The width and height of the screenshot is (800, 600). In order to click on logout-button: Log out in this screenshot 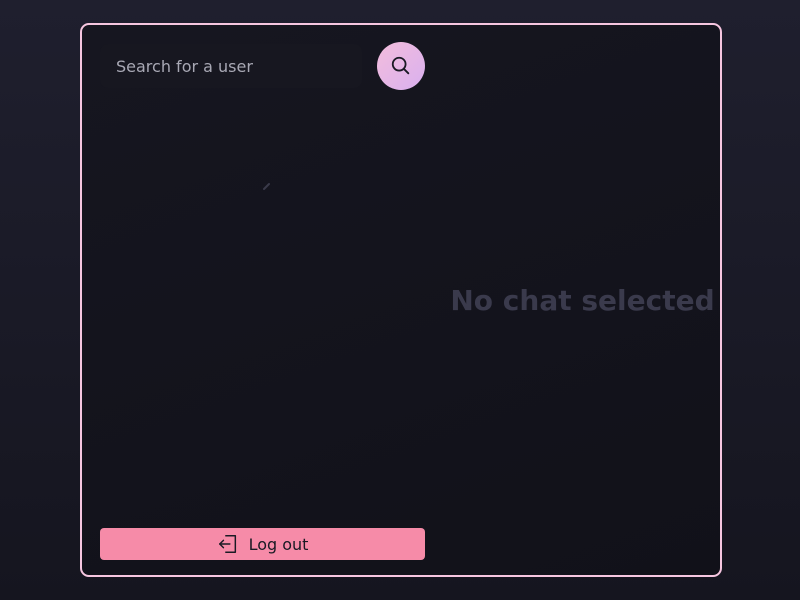, I will do `click(262, 544)`.